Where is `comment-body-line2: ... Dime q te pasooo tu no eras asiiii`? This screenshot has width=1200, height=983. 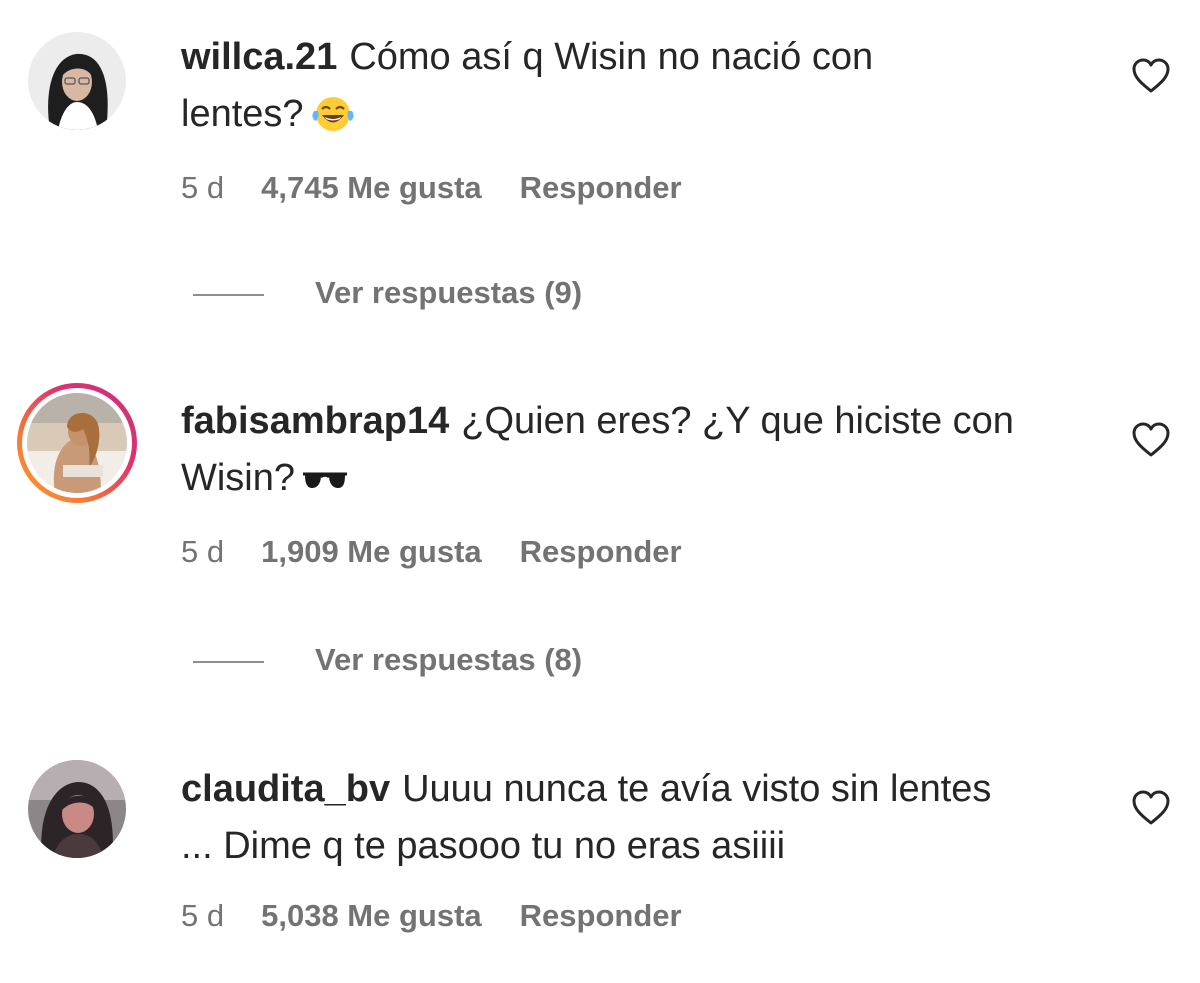
comment-body-line2: ... Dime q te pasooo tu no eras asiiii is located at coordinates (483, 846).